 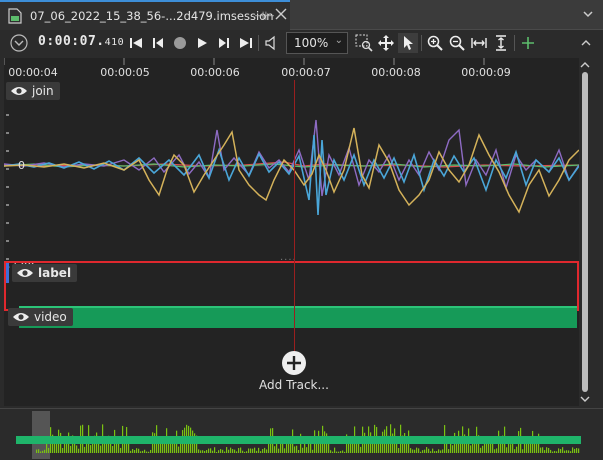 I want to click on time-menu-button, so click(x=19, y=43).